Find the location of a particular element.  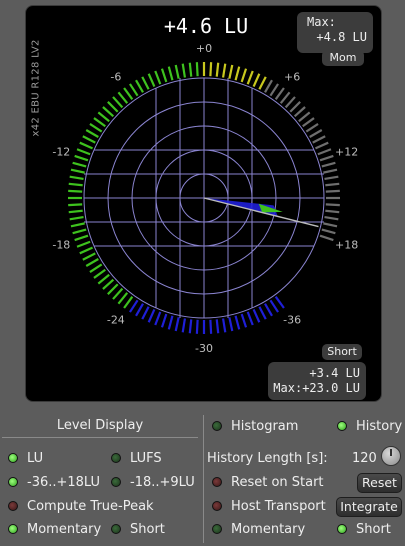

scale-label: -6 is located at coordinates (115, 77).